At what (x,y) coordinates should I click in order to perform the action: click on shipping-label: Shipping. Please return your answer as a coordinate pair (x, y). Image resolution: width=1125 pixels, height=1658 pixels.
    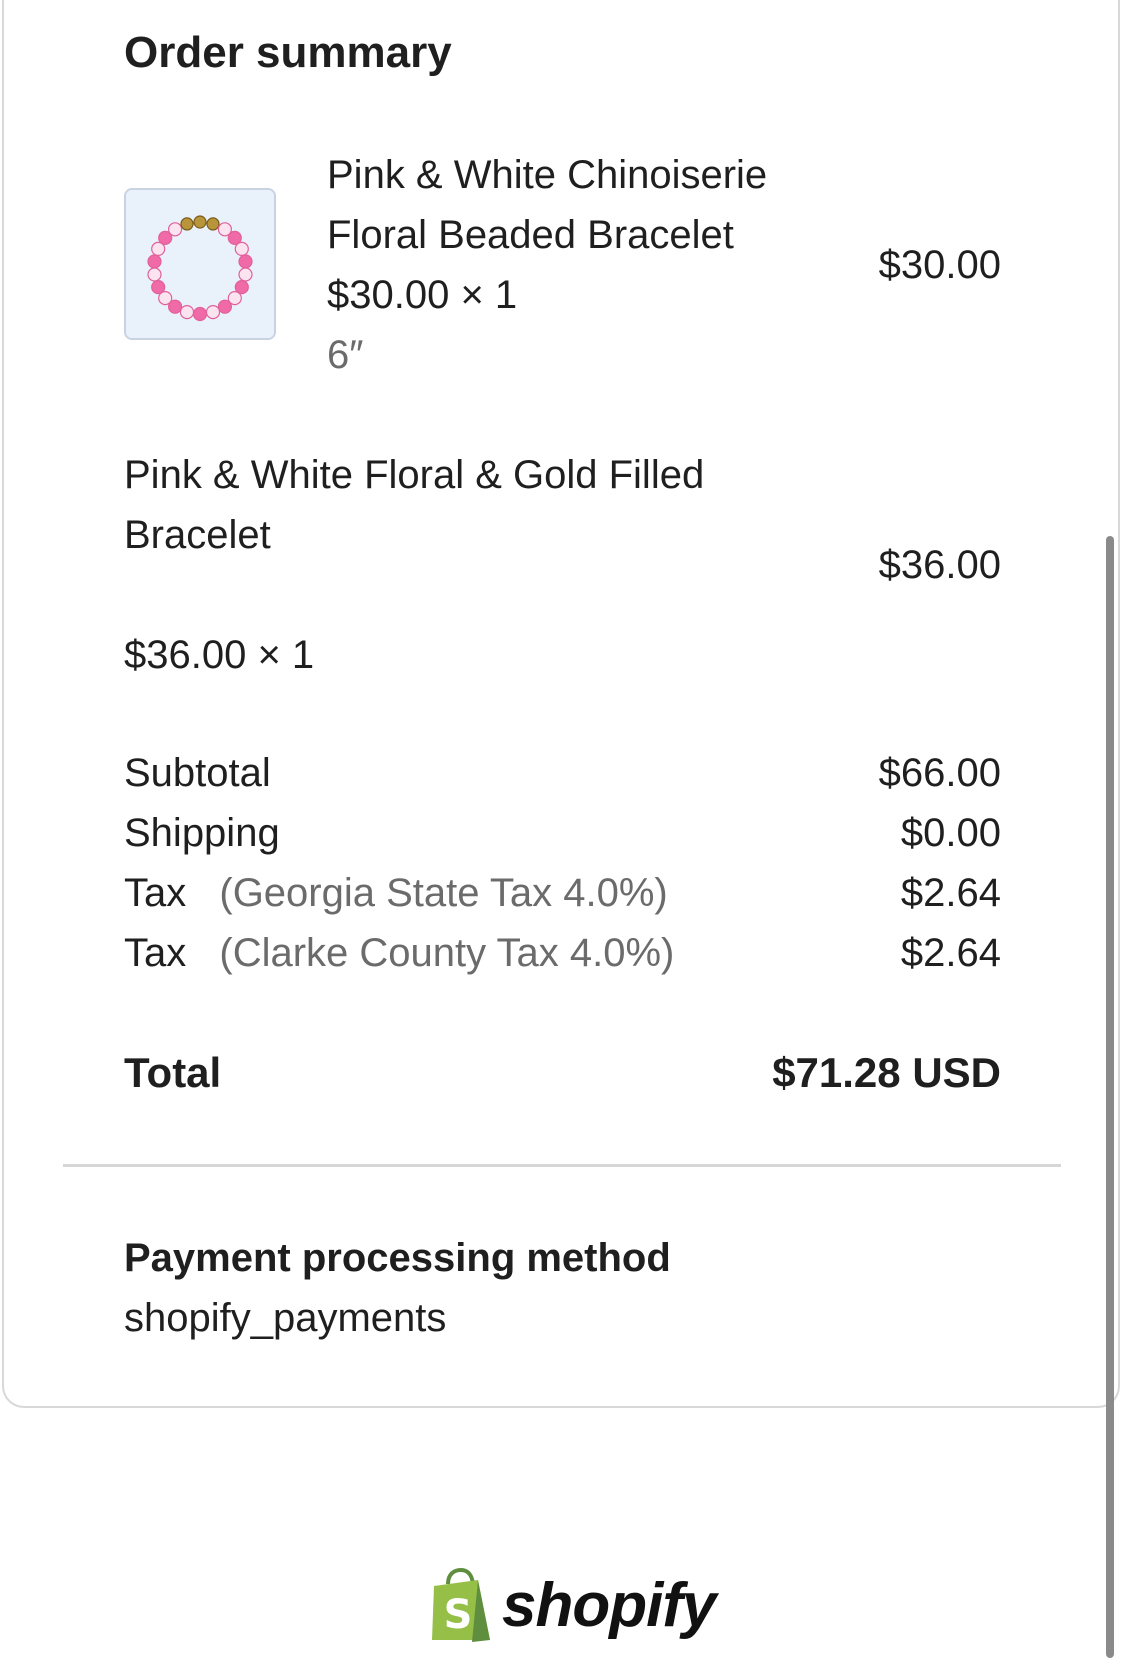
    Looking at the image, I should click on (202, 833).